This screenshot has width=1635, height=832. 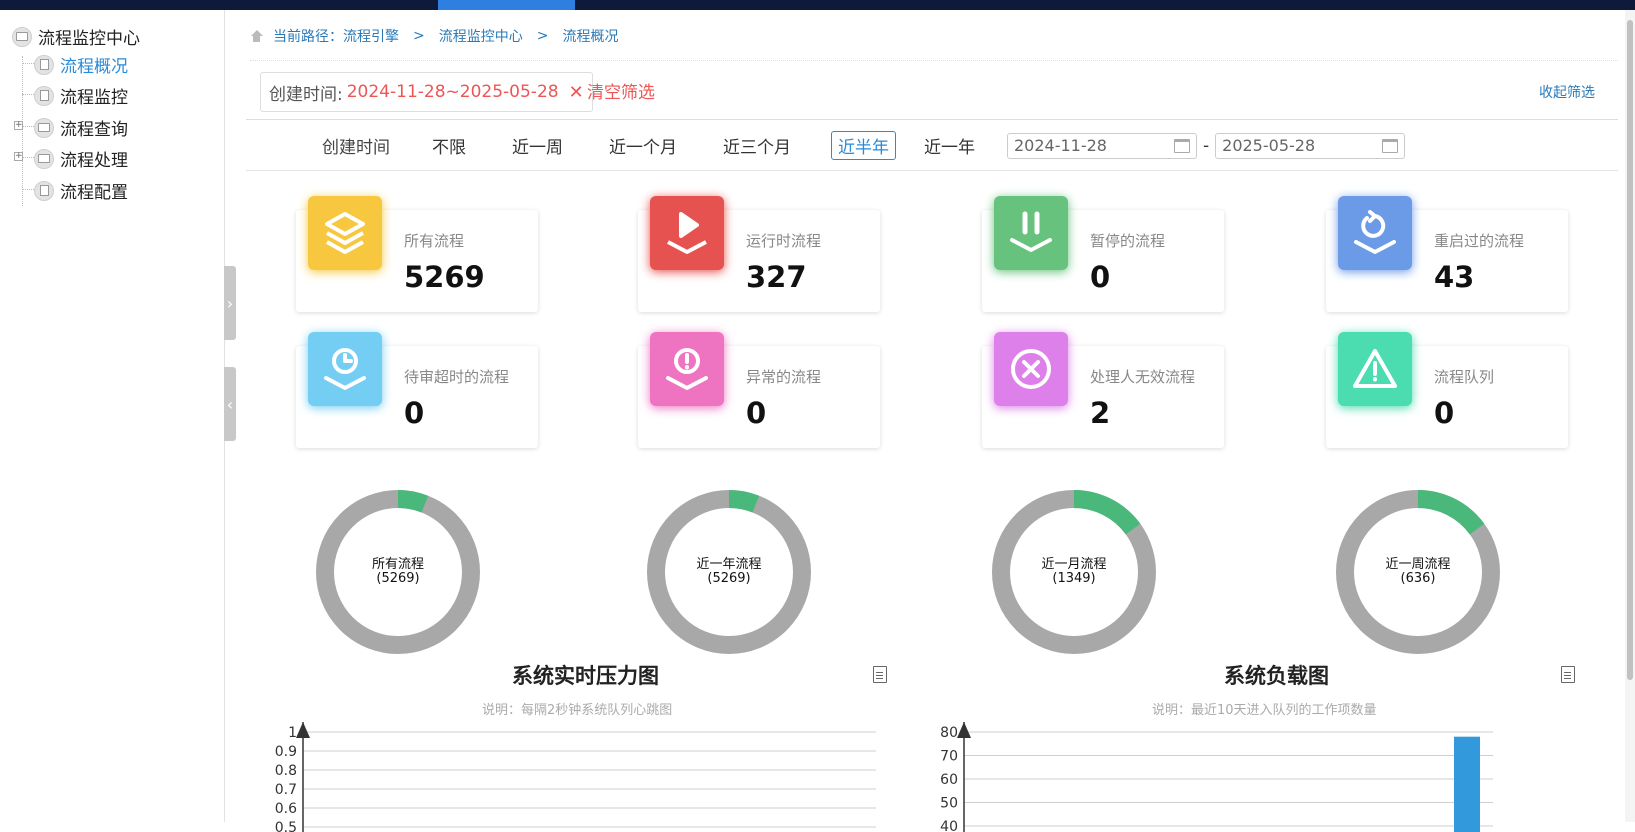 I want to click on start-date-input: 2024-11-28, so click(x=1102, y=145).